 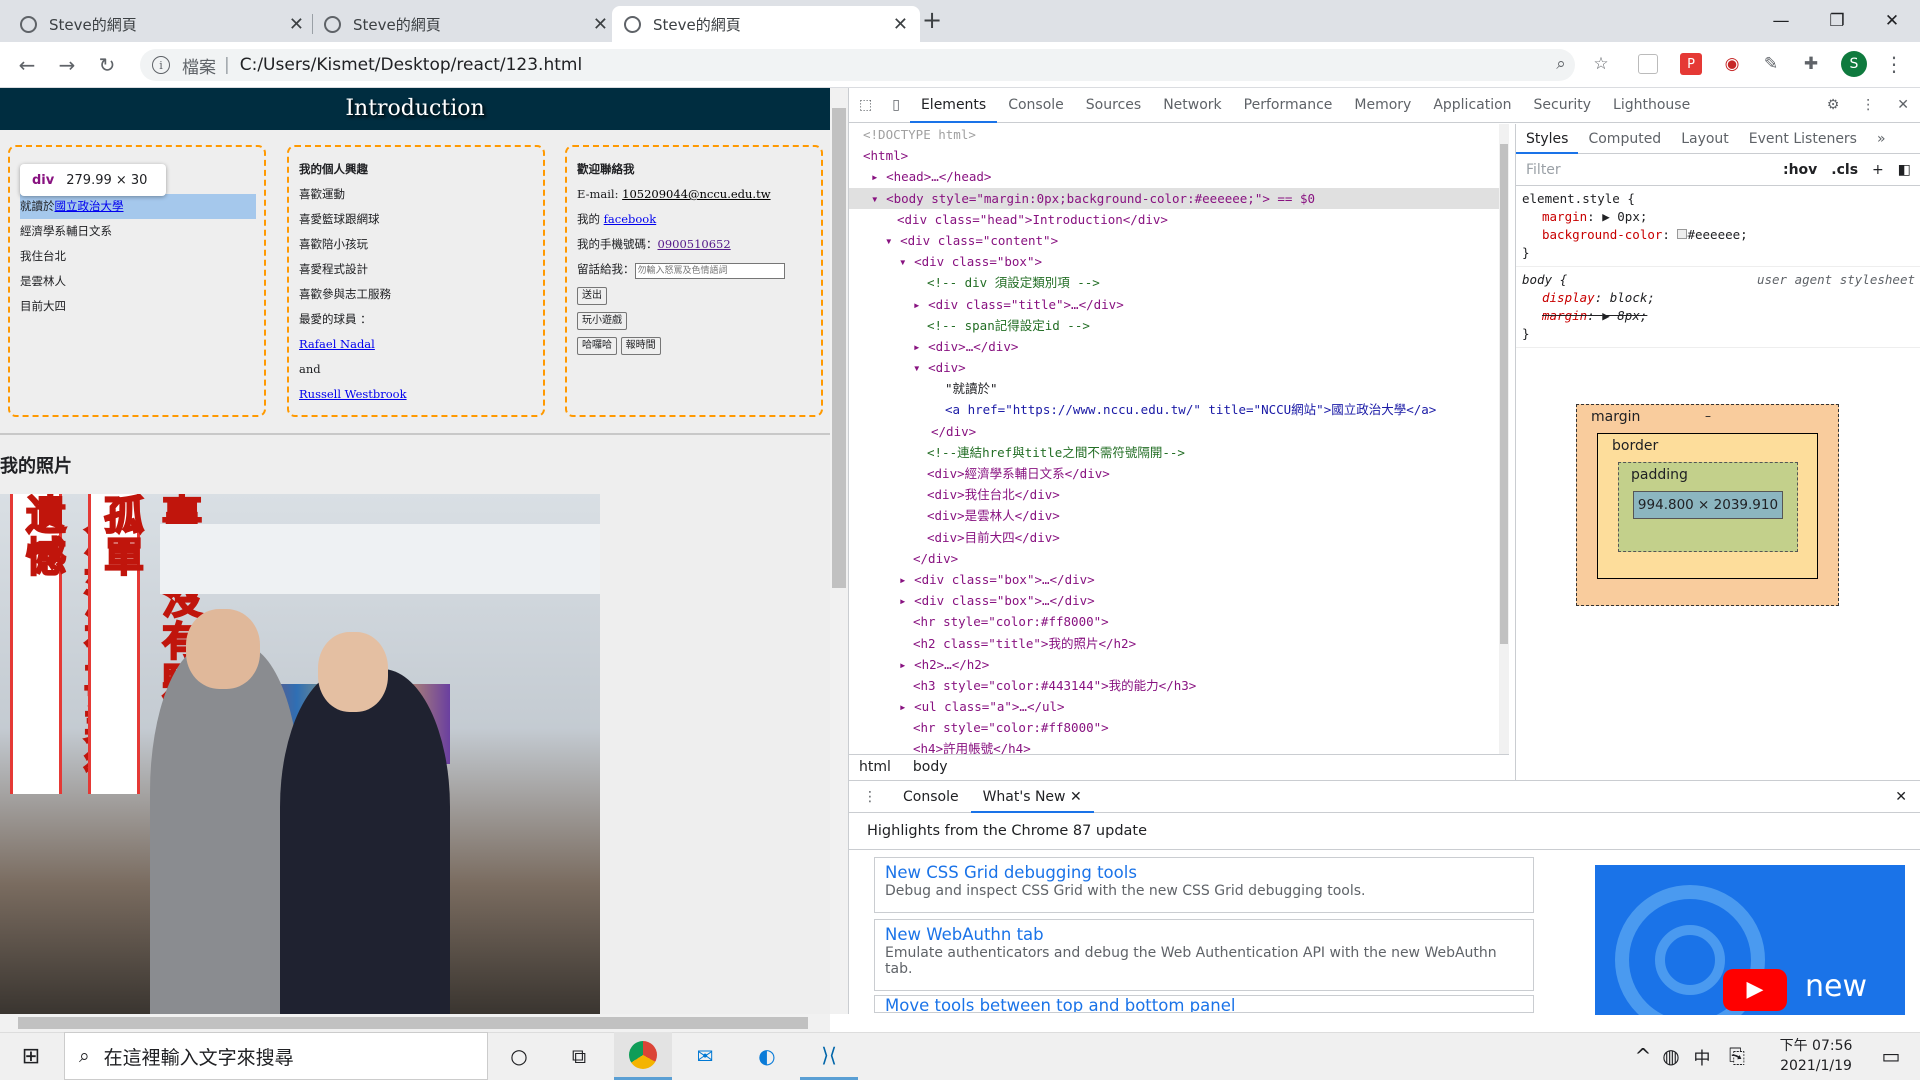 What do you see at coordinates (1878, 170) in the screenshot?
I see `new-rule-icon: +` at bounding box center [1878, 170].